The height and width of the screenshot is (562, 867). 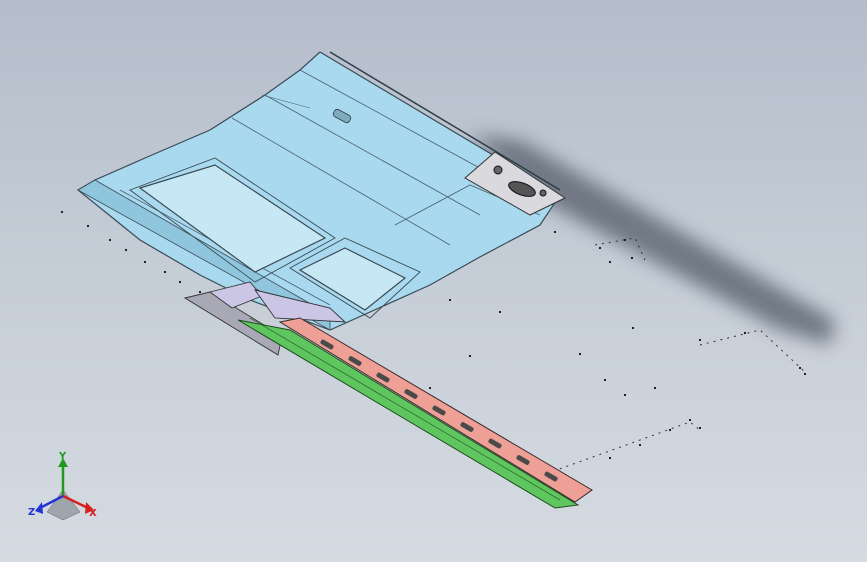 I want to click on x-axis-label: X, so click(x=93, y=513).